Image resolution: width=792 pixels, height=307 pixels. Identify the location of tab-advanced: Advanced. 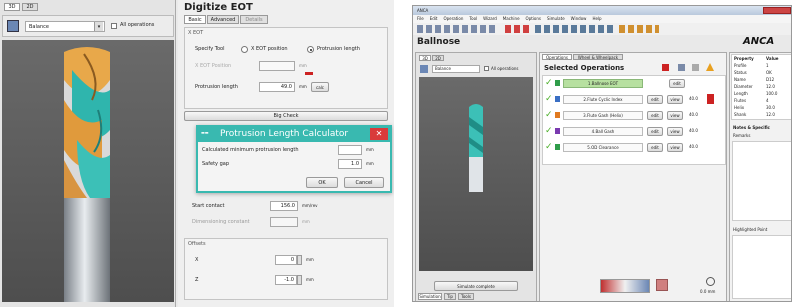
(223, 19).